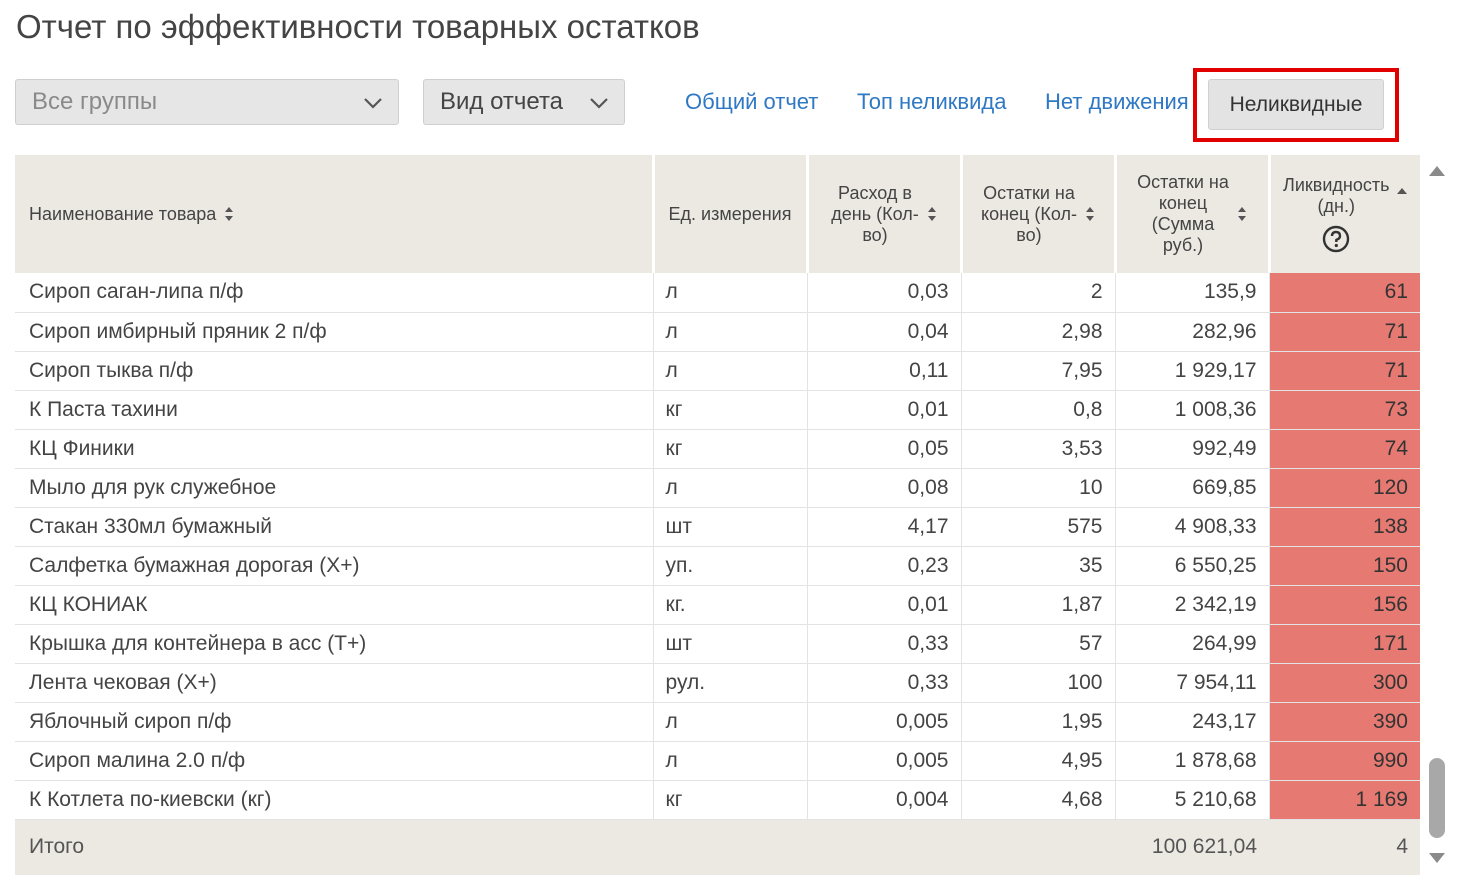 The height and width of the screenshot is (892, 1461). I want to click on cell-stock-qty: 3,53, so click(1038, 449).